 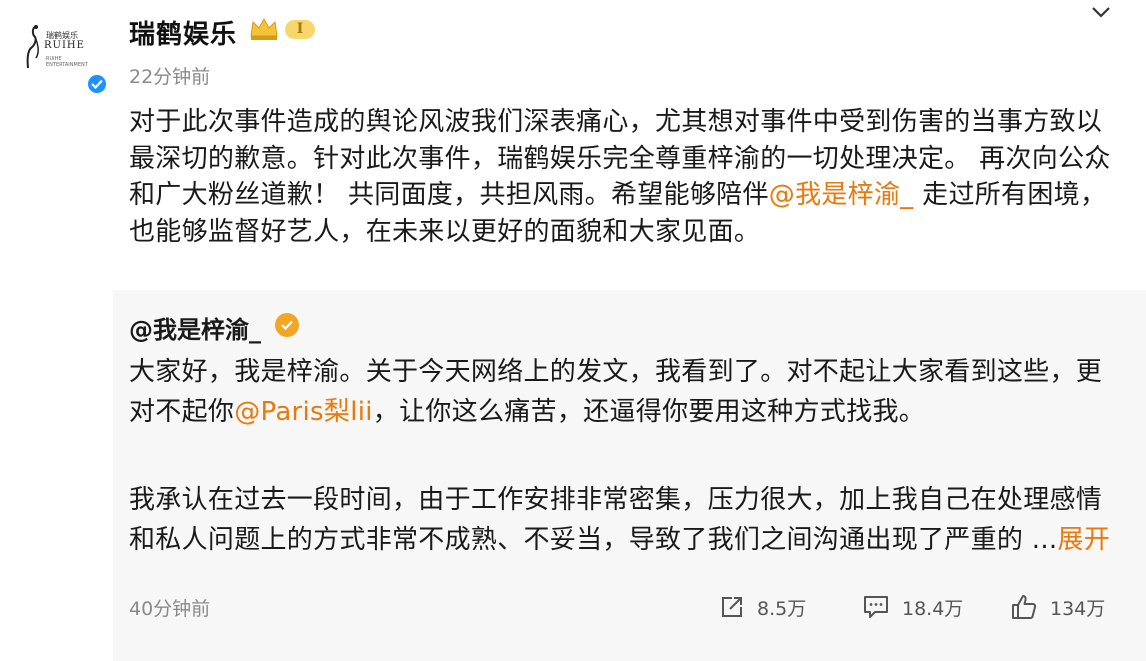 What do you see at coordinates (169, 607) in the screenshot?
I see `repost-time: 40分钟前` at bounding box center [169, 607].